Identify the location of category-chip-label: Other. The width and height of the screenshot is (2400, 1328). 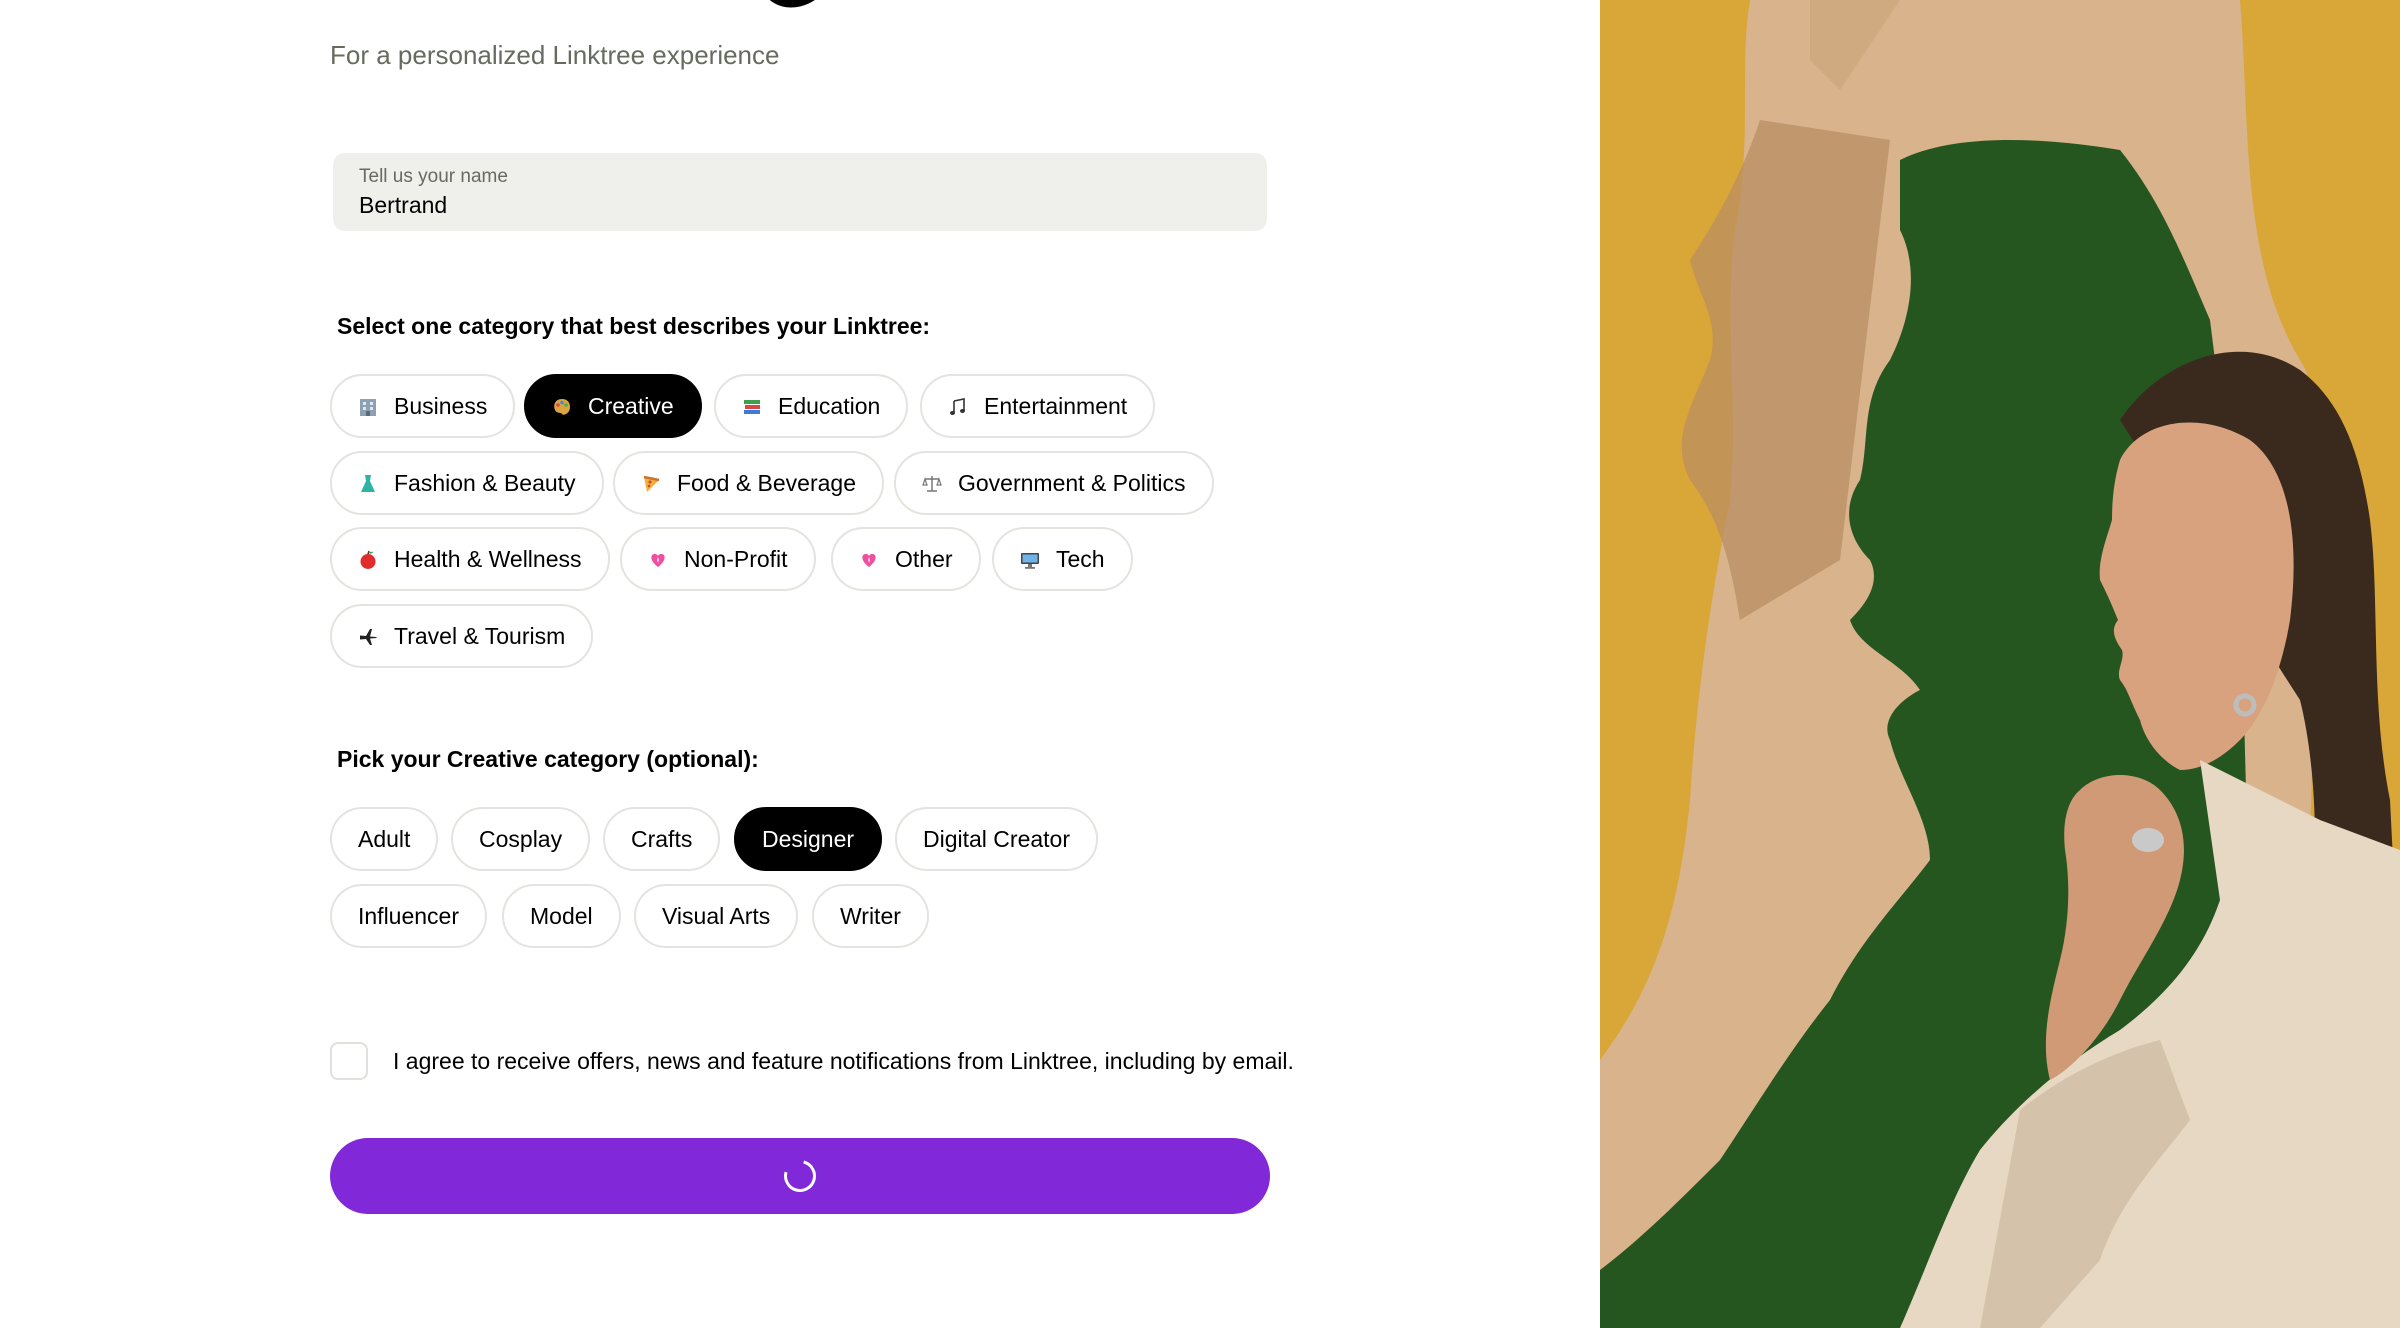
(924, 558).